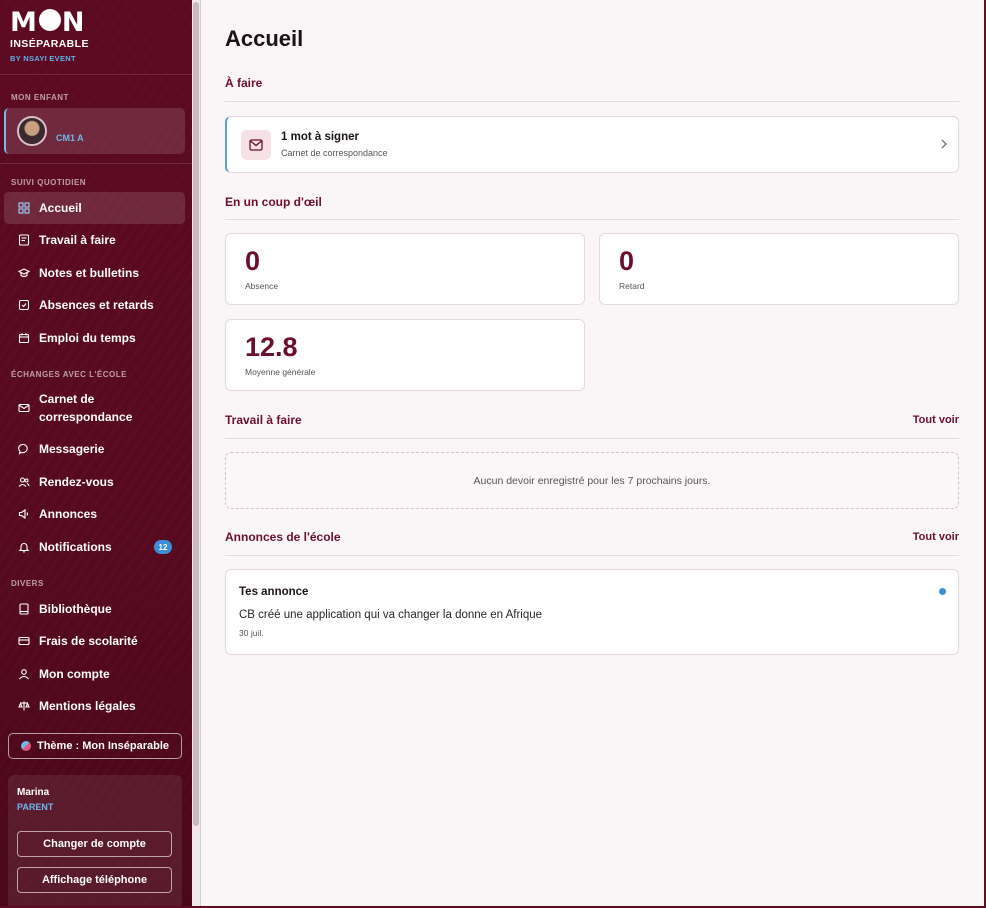 The height and width of the screenshot is (908, 986). Describe the element at coordinates (86, 408) in the screenshot. I see `sidebar-item-label: Carnet de correspondance` at that location.